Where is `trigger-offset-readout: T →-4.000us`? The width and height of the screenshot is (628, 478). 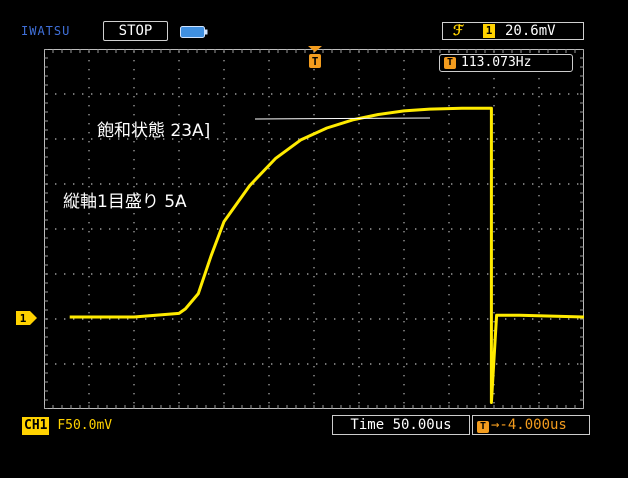
trigger-offset-readout: T →-4.000us is located at coordinates (531, 425).